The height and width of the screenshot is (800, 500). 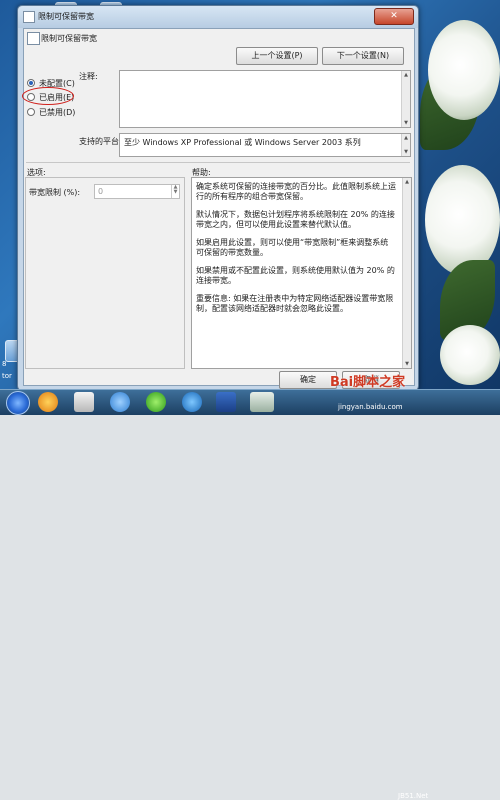 I want to click on window-title: 限制可保留带宽, so click(x=66, y=16).